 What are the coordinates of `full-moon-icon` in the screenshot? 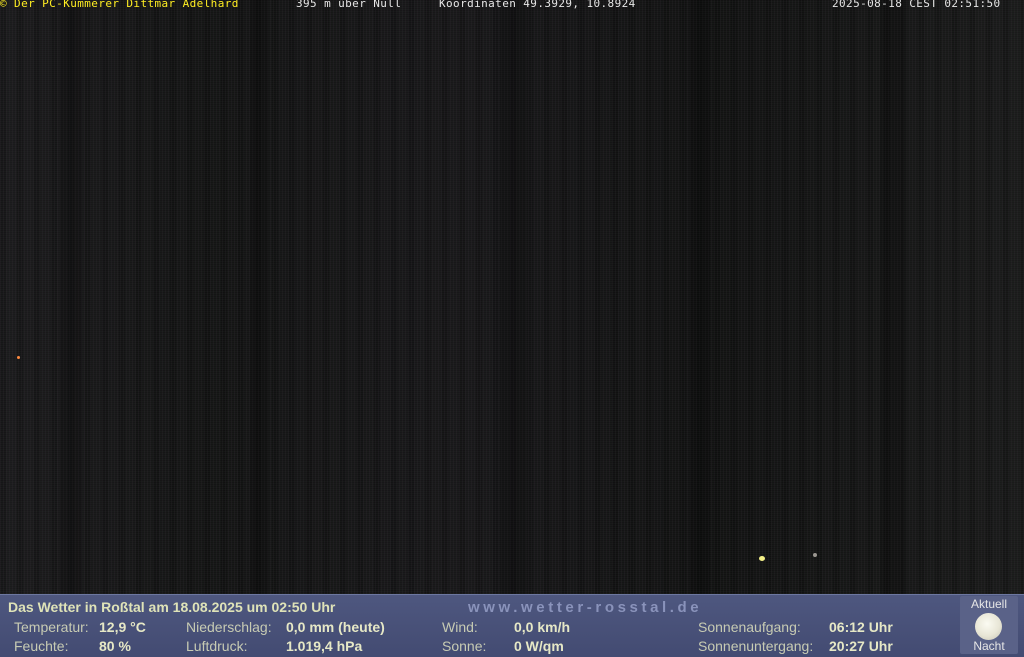 It's located at (988, 626).